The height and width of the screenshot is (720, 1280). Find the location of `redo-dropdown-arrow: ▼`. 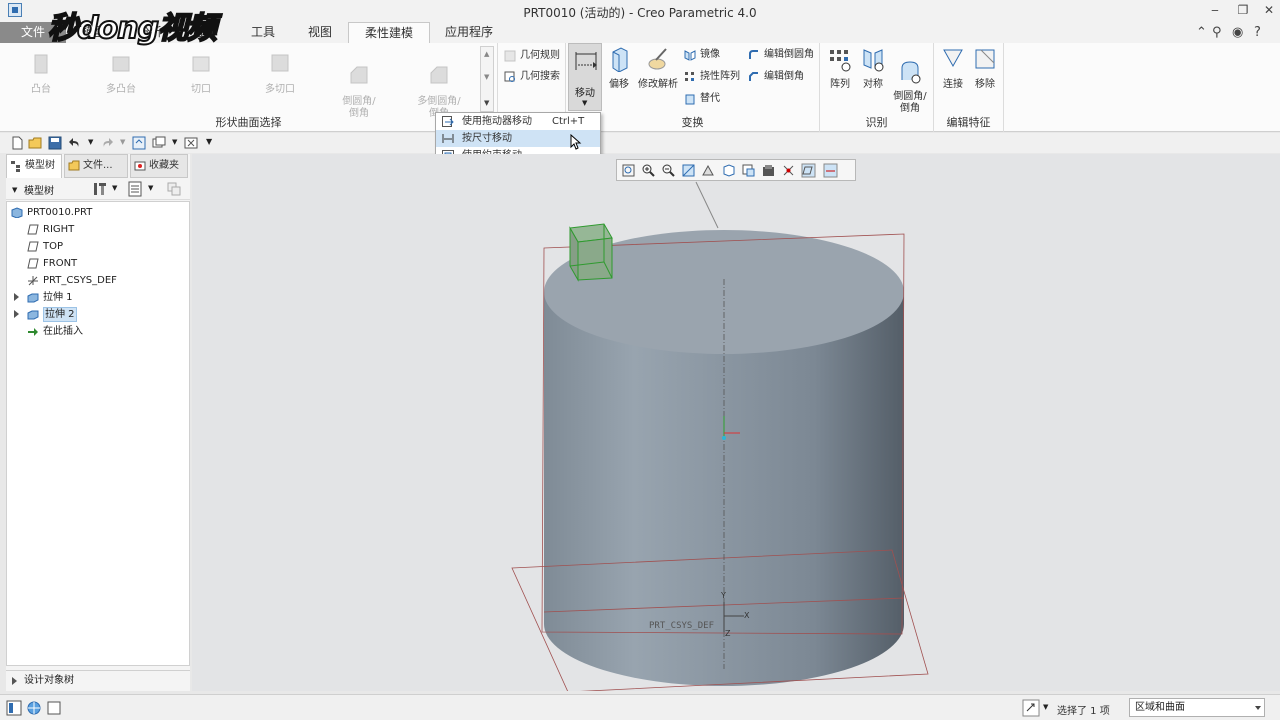

redo-dropdown-arrow: ▼ is located at coordinates (122, 142).